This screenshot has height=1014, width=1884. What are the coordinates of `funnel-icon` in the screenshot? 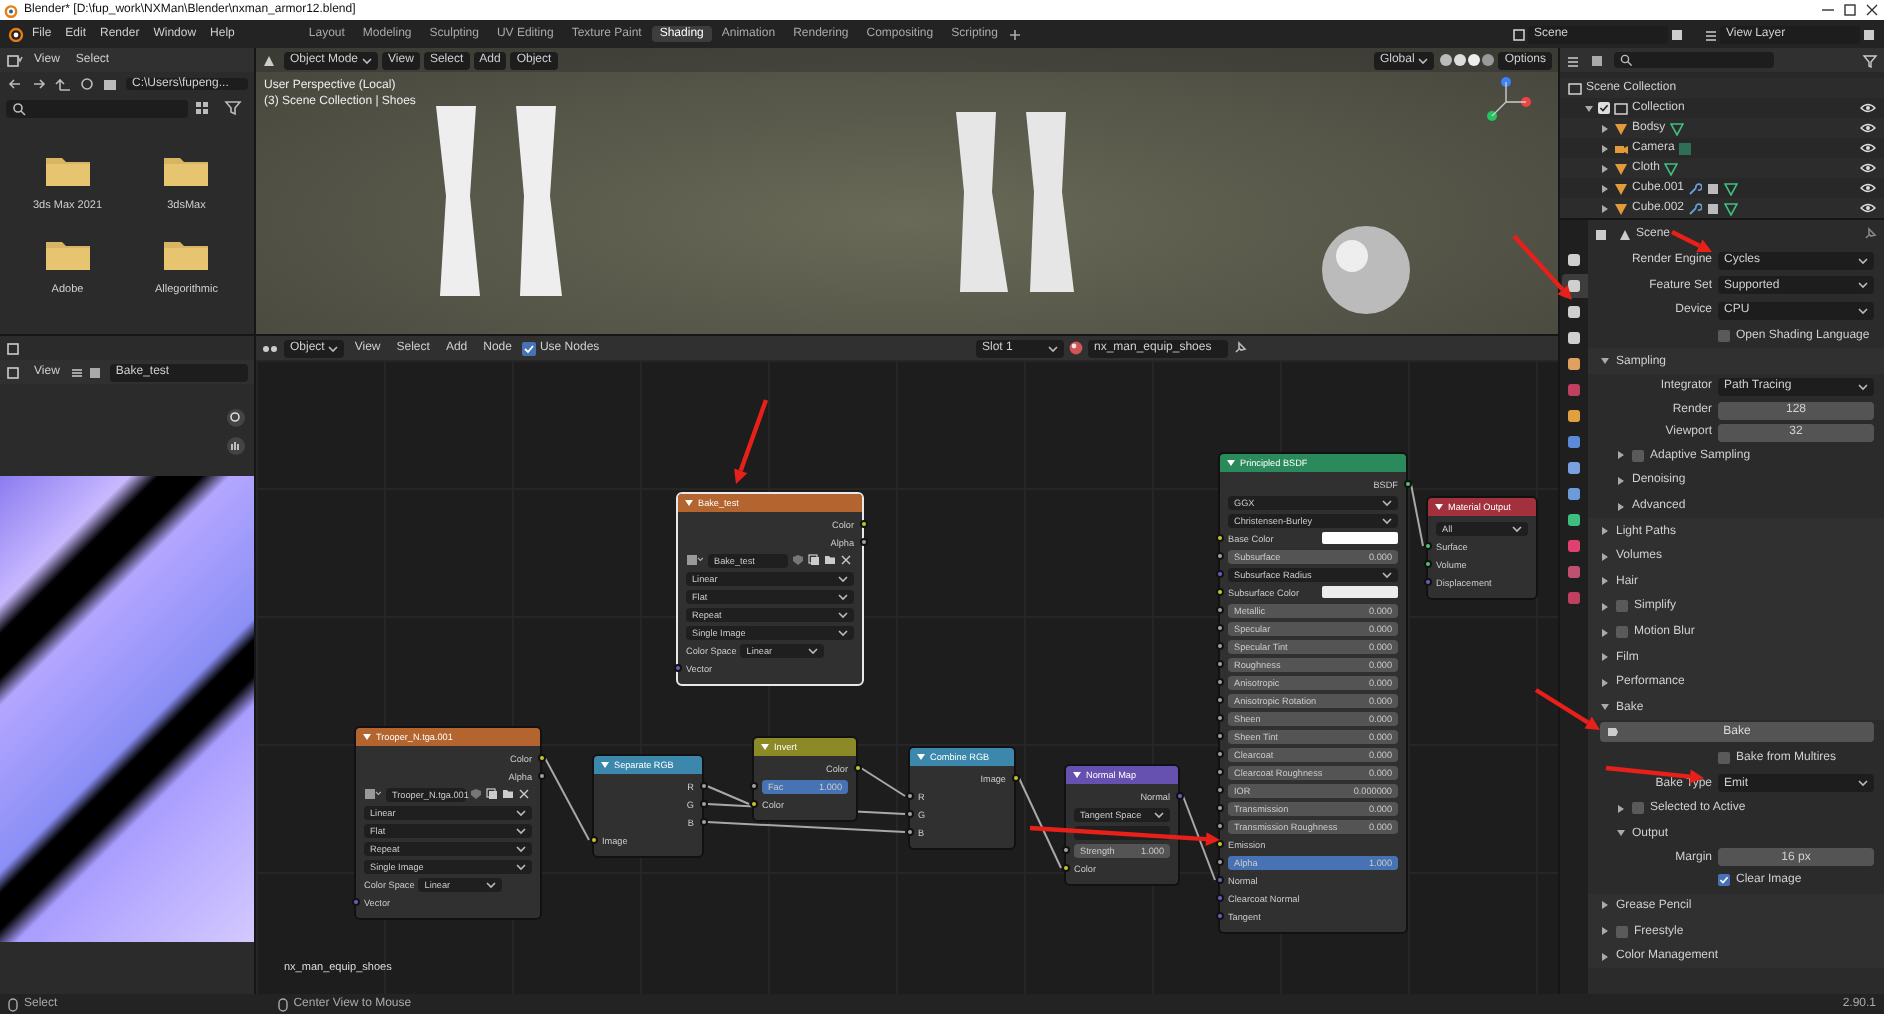 It's located at (1870, 60).